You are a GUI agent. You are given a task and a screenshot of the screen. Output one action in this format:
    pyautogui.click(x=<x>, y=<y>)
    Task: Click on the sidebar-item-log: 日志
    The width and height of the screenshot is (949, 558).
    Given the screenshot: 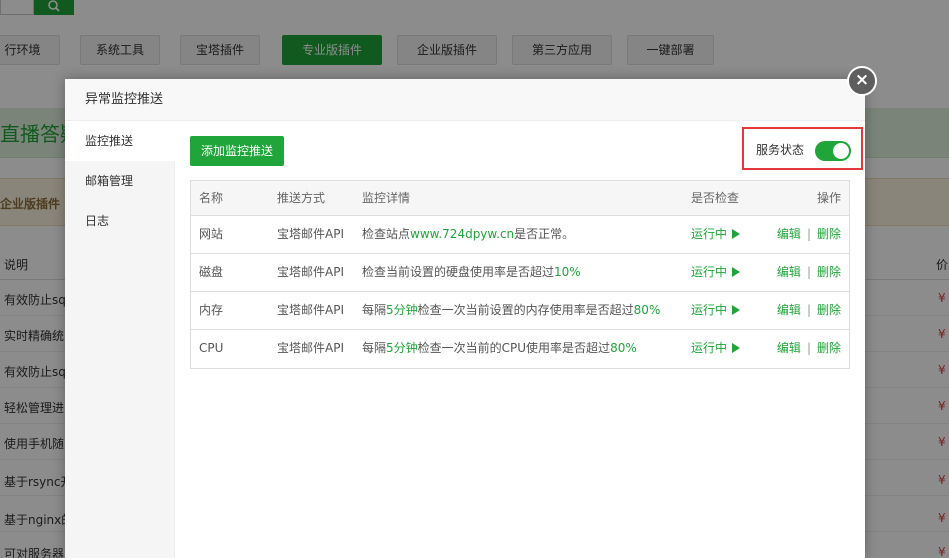 What is the action you would take?
    pyautogui.click(x=120, y=221)
    